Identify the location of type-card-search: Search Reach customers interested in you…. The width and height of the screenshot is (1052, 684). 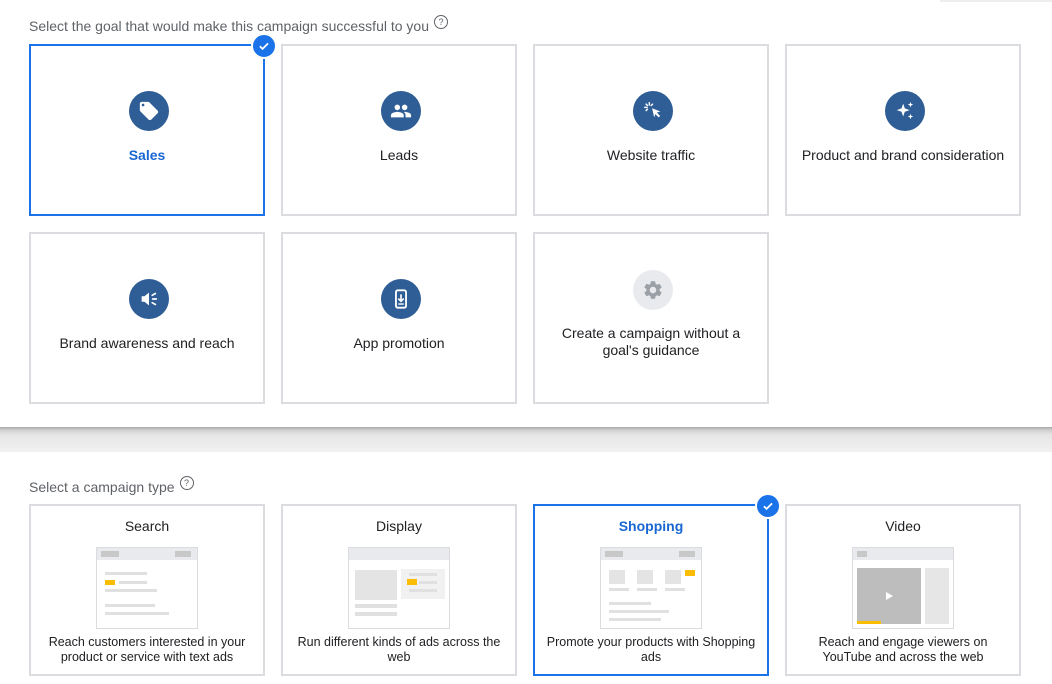
(147, 590).